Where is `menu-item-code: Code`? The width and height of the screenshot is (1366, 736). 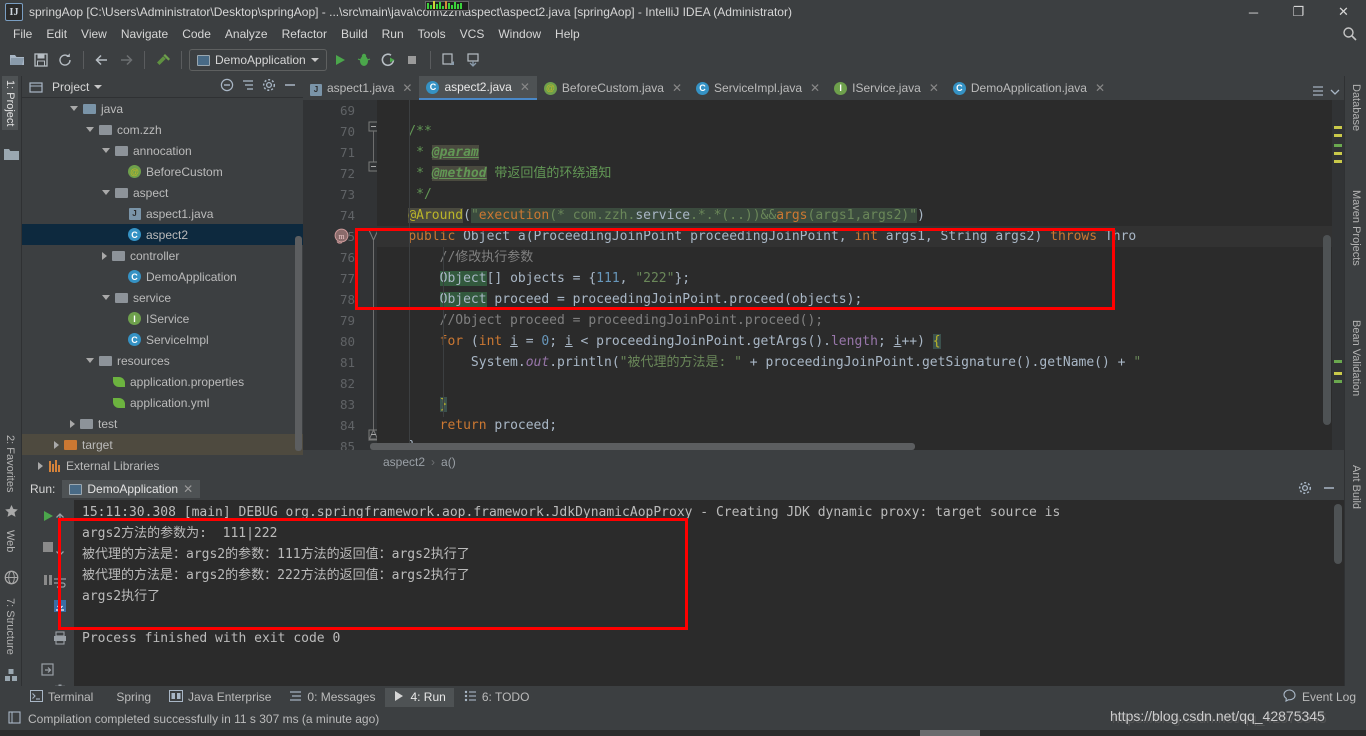
menu-item-code: Code is located at coordinates (196, 34).